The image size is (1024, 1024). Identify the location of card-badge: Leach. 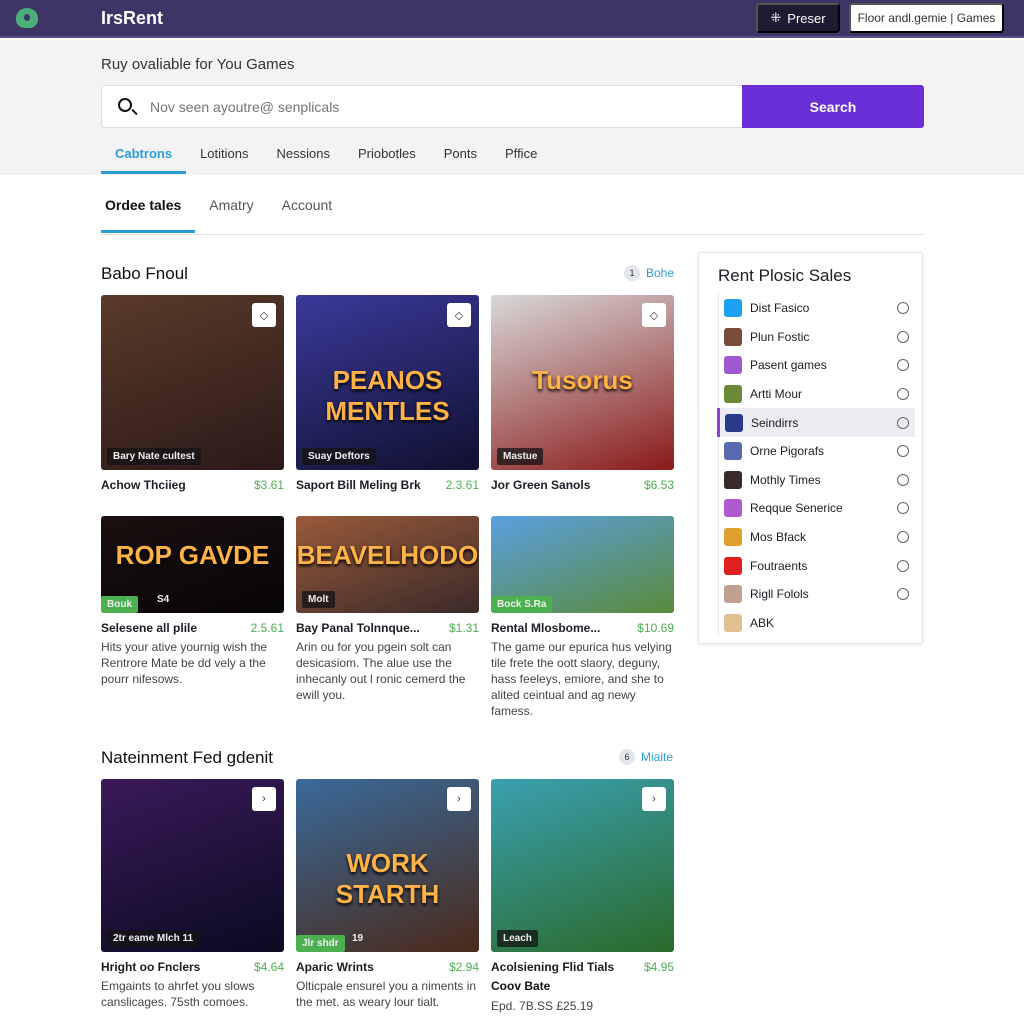
(517, 938).